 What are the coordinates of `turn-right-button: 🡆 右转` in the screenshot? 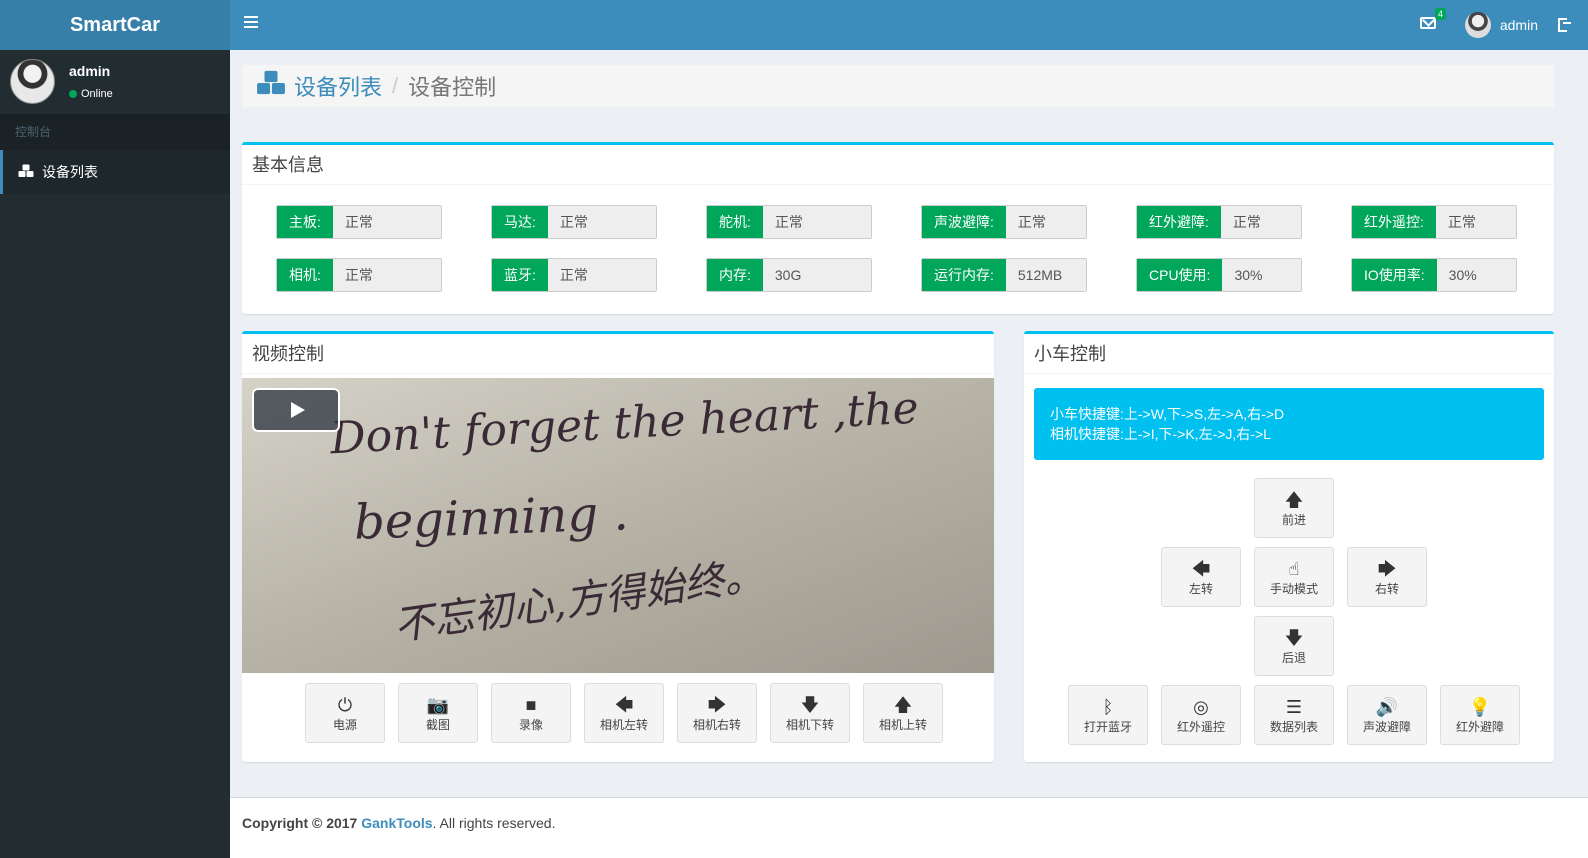 It's located at (1387, 577).